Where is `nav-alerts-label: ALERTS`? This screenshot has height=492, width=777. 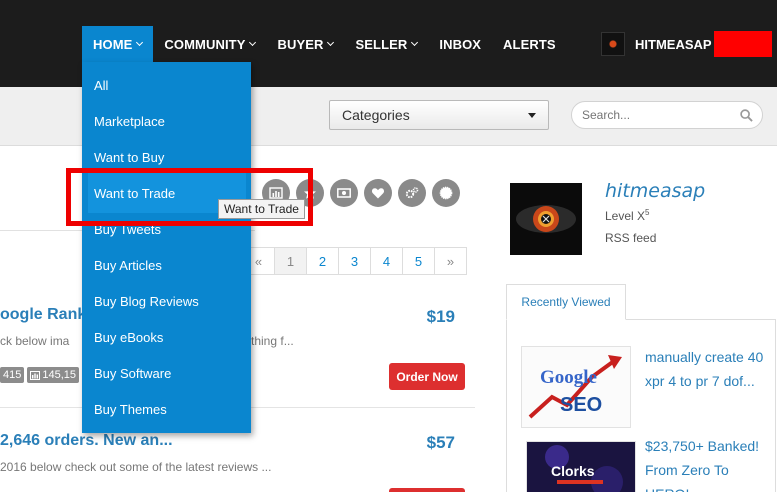 nav-alerts-label: ALERTS is located at coordinates (529, 44).